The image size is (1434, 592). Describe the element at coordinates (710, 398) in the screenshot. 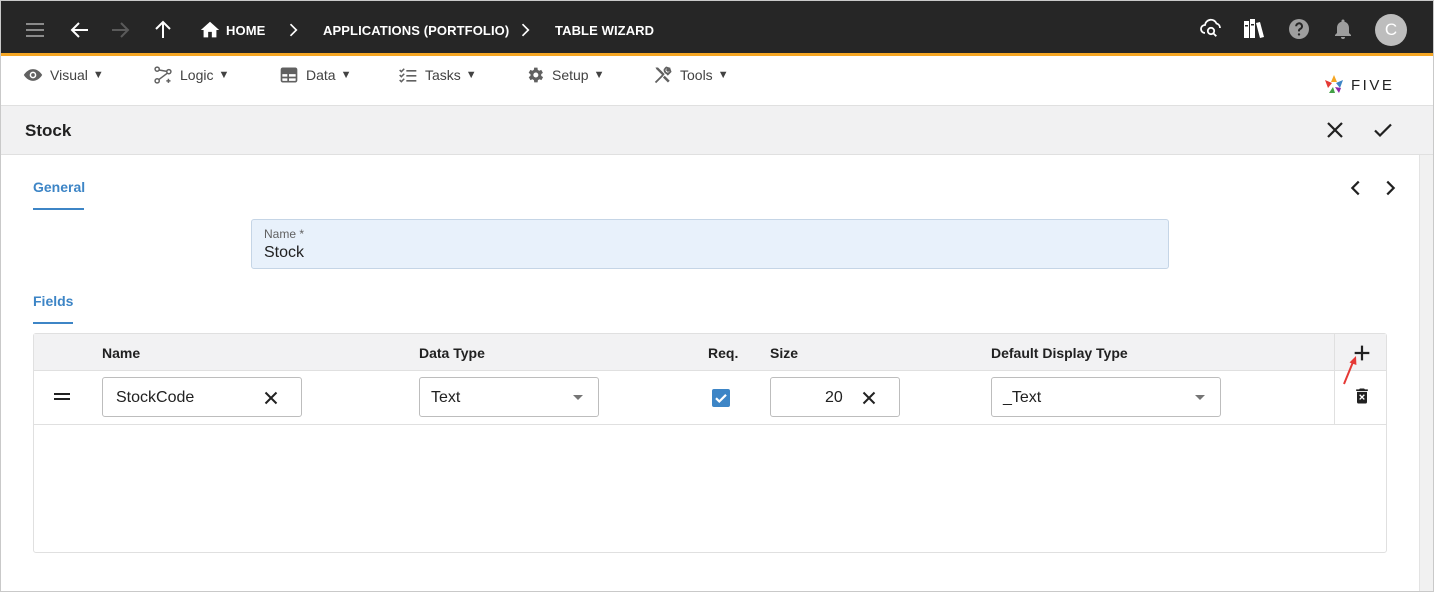

I see `table-row: StockCode Text 20 _Text` at that location.